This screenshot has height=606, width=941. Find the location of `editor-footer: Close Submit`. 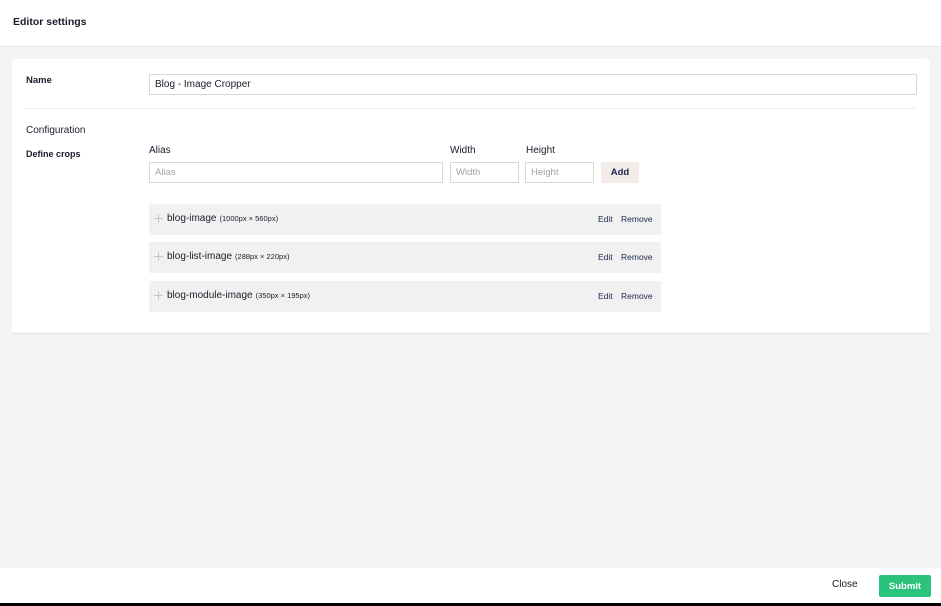

editor-footer: Close Submit is located at coordinates (470, 585).